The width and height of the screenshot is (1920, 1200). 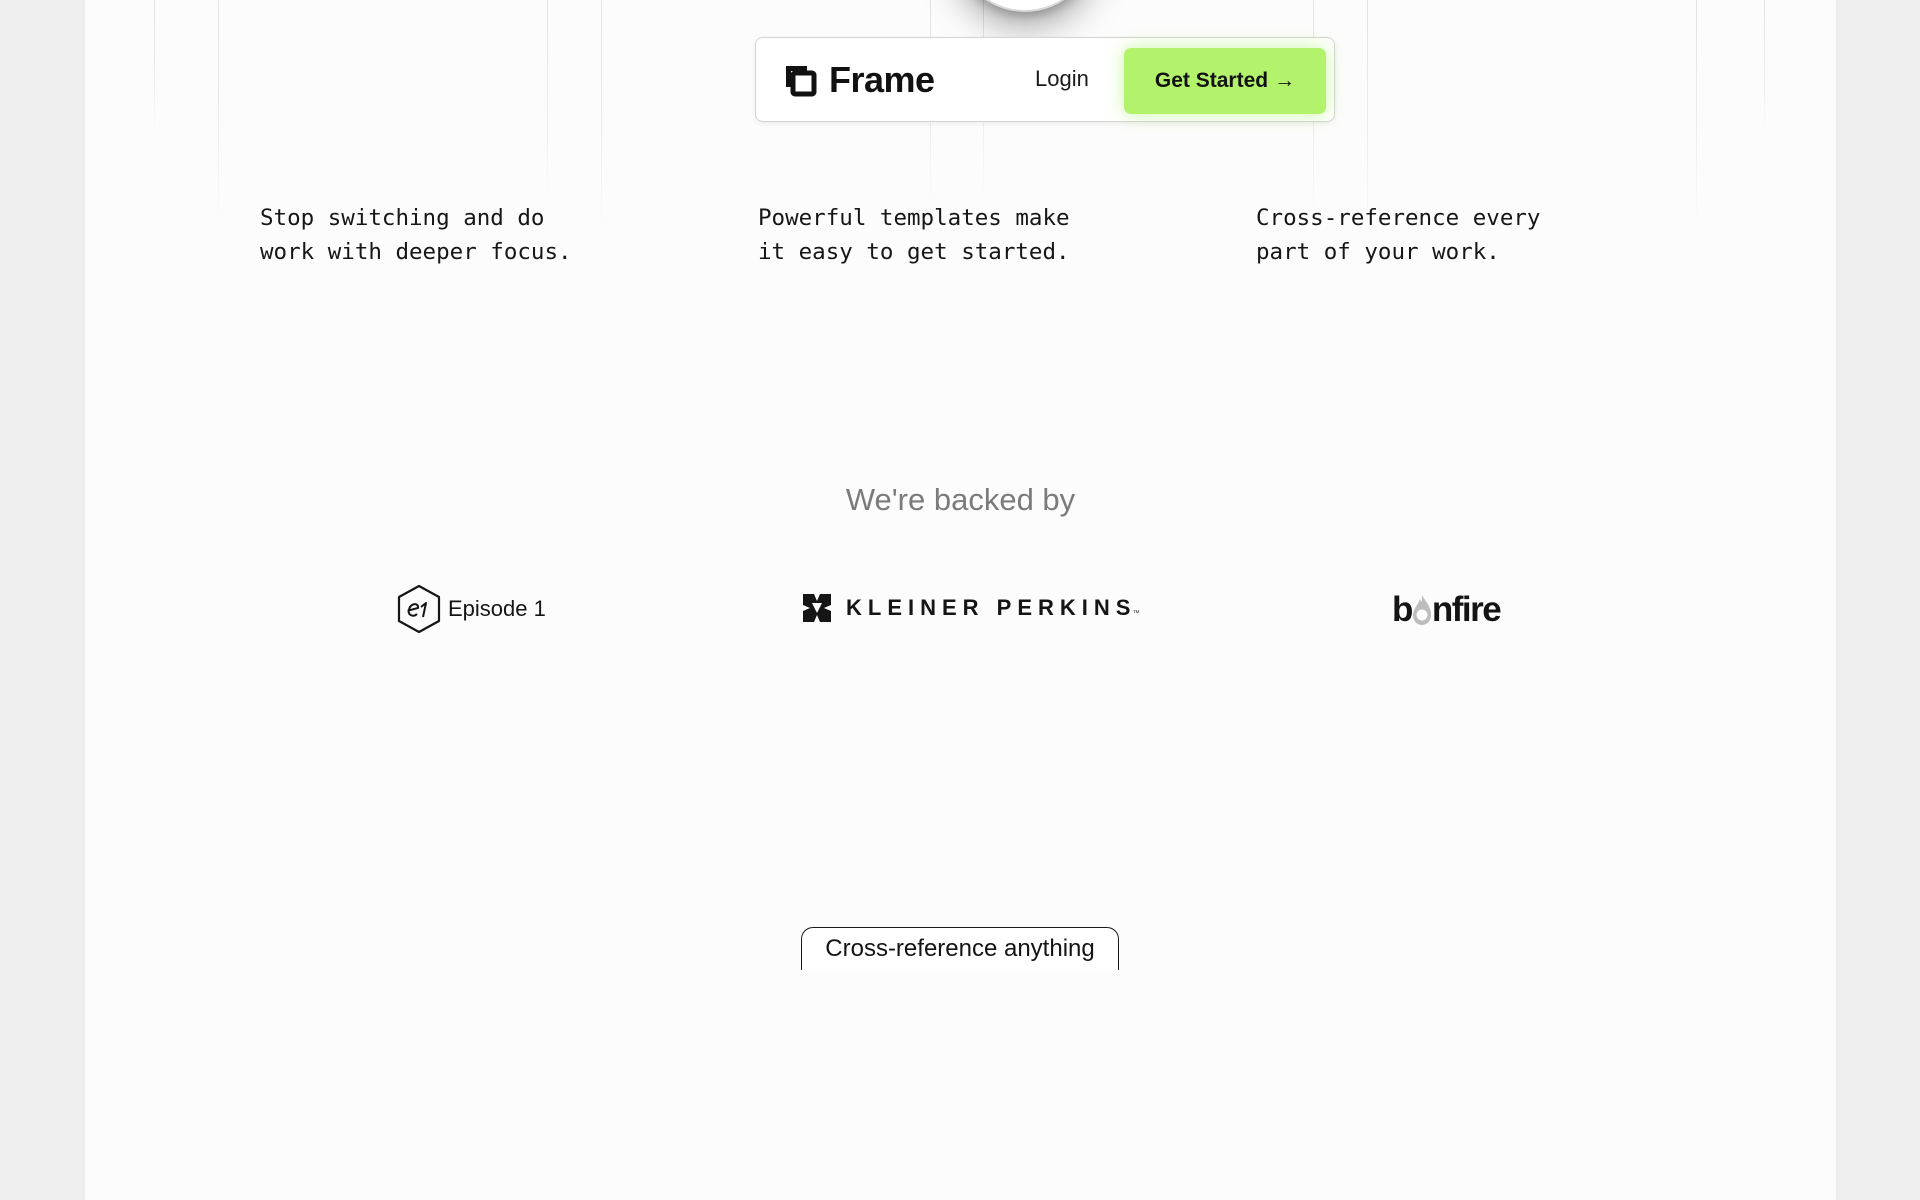 I want to click on bonfire-name-end: nfire, so click(x=1466, y=609).